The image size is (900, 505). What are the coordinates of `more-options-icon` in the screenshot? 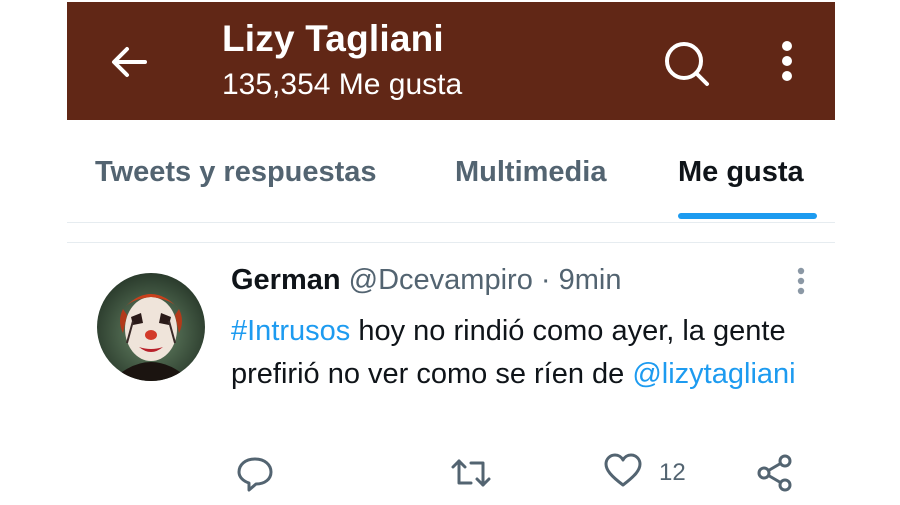 It's located at (801, 282).